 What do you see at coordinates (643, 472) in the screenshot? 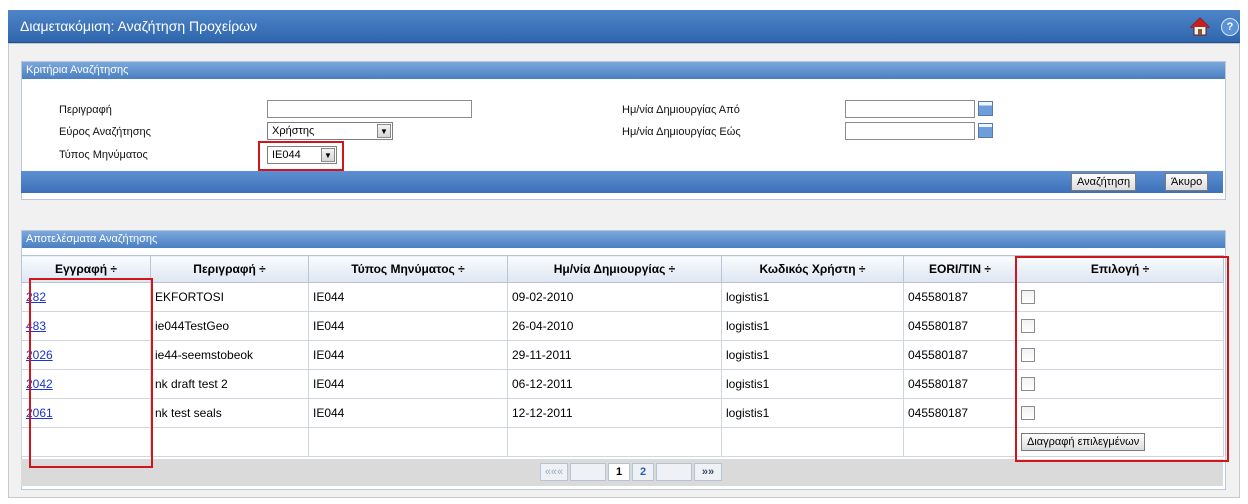
I see `pager-page-2: 2` at bounding box center [643, 472].